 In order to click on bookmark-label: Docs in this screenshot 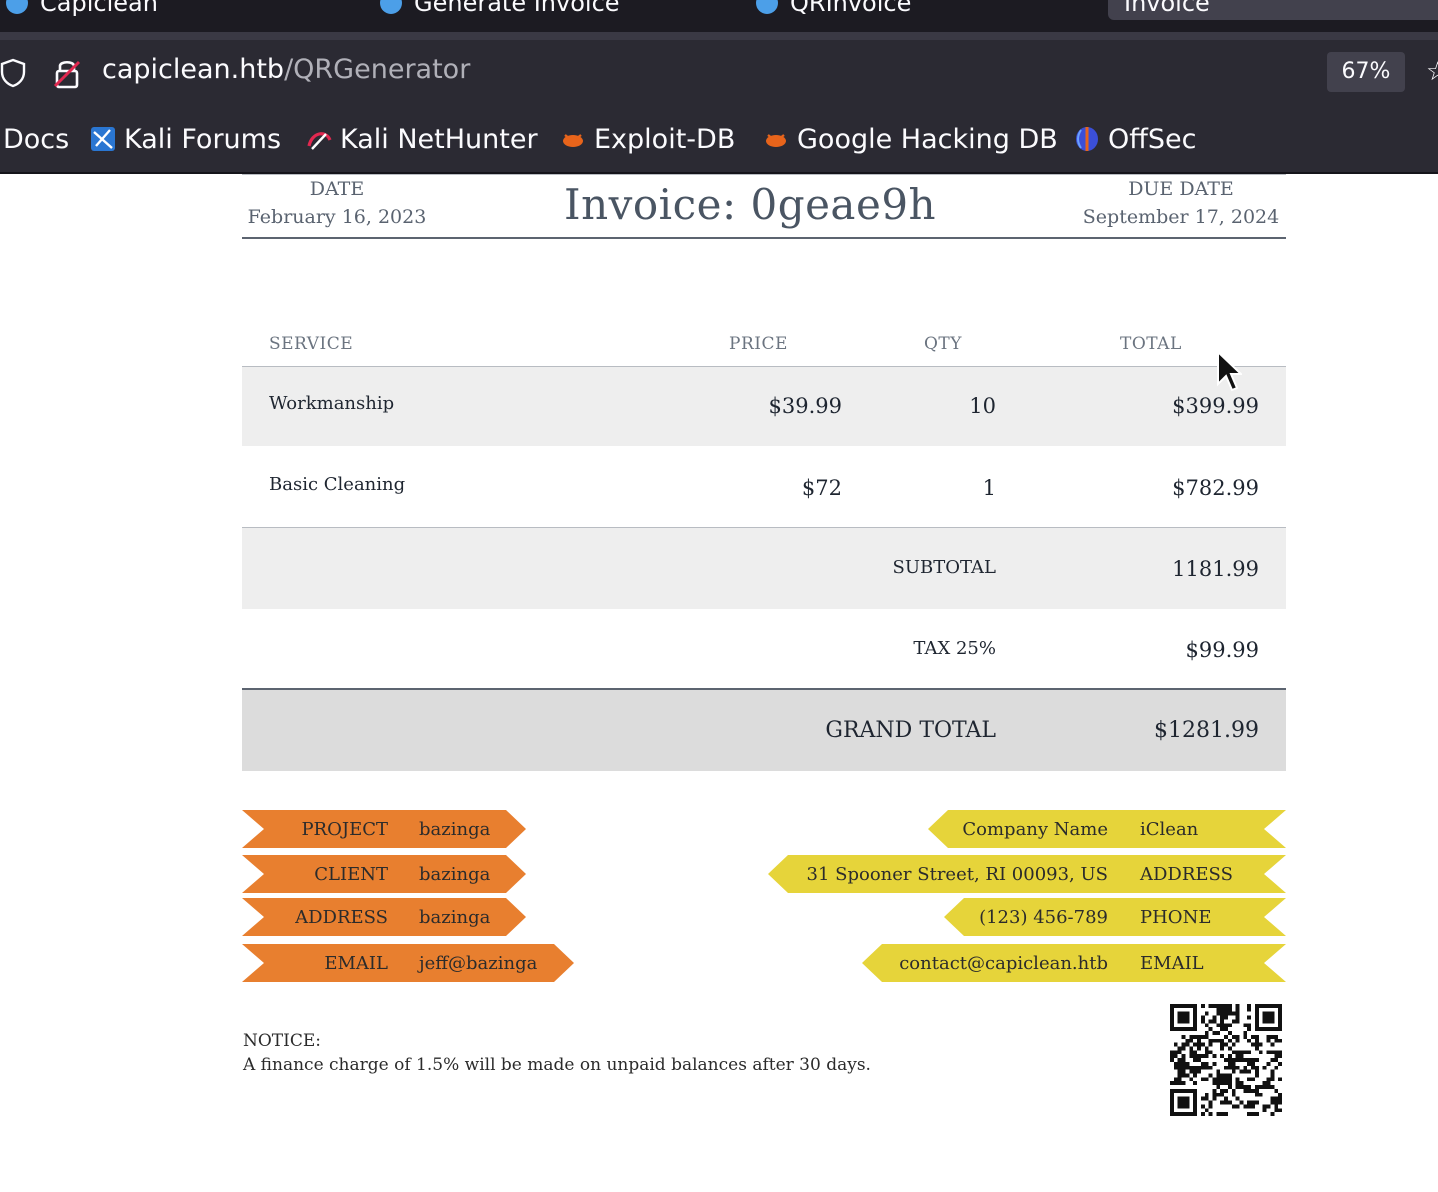, I will do `click(36, 139)`.